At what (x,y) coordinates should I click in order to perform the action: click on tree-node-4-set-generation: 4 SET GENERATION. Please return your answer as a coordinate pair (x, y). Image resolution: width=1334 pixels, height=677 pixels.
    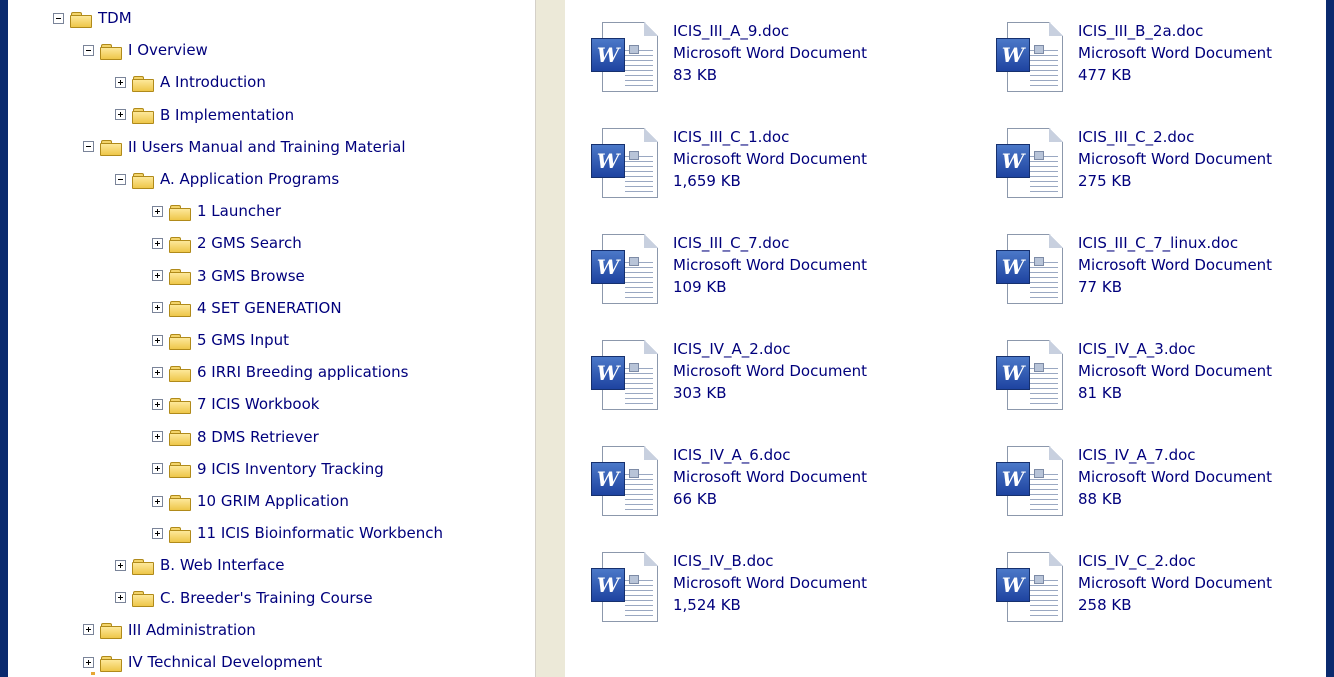
    Looking at the image, I should click on (247, 308).